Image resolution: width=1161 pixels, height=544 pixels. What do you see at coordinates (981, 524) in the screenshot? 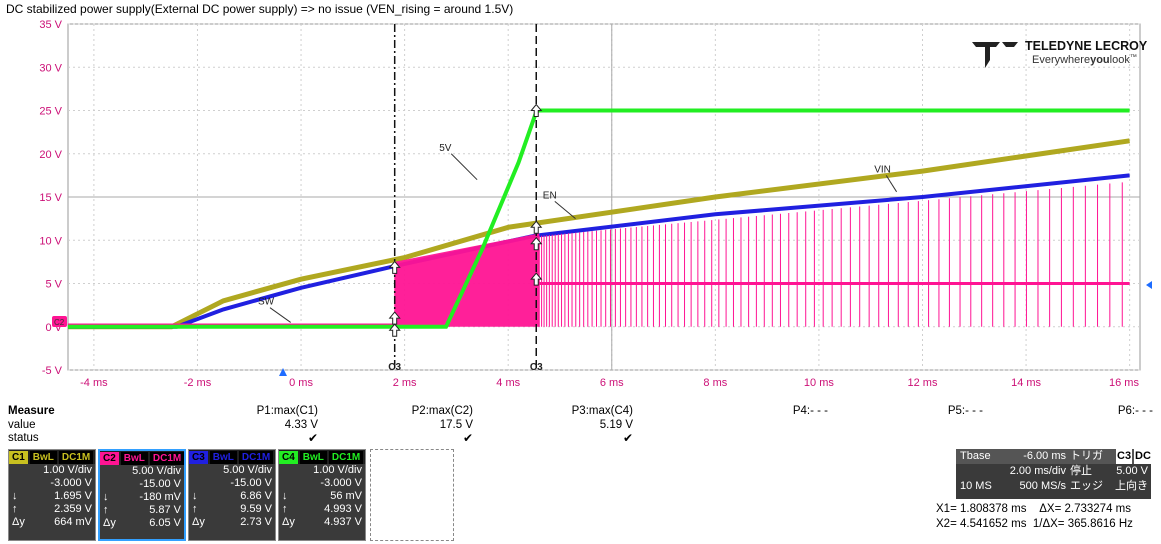
I see `cursor-x2: X2= 4.541652 ms` at bounding box center [981, 524].